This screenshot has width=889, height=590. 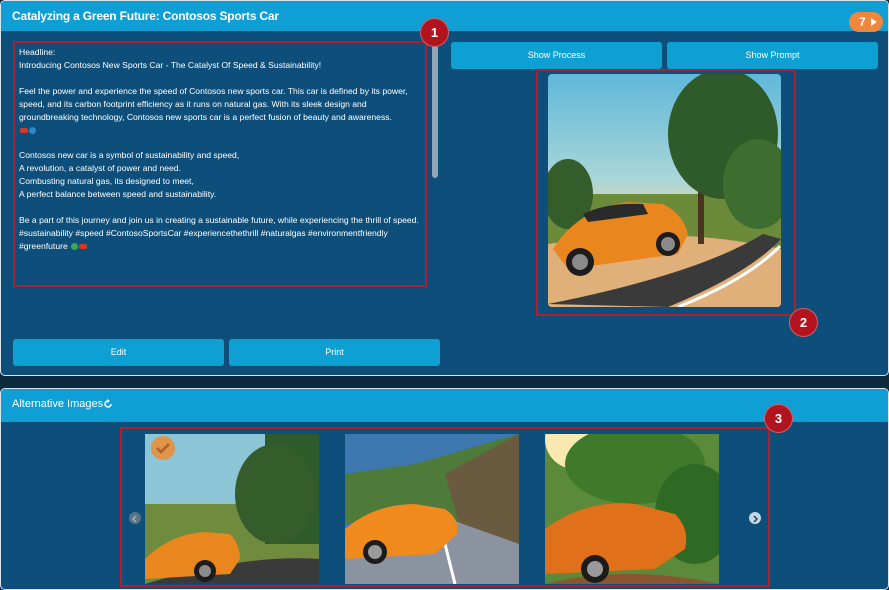 What do you see at coordinates (772, 55) in the screenshot?
I see `show-prompt-button: Show Prompt` at bounding box center [772, 55].